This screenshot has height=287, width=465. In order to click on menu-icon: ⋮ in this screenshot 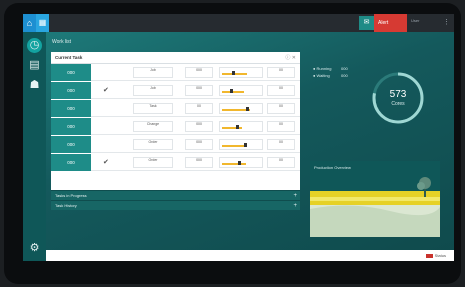, I will do `click(447, 23)`.